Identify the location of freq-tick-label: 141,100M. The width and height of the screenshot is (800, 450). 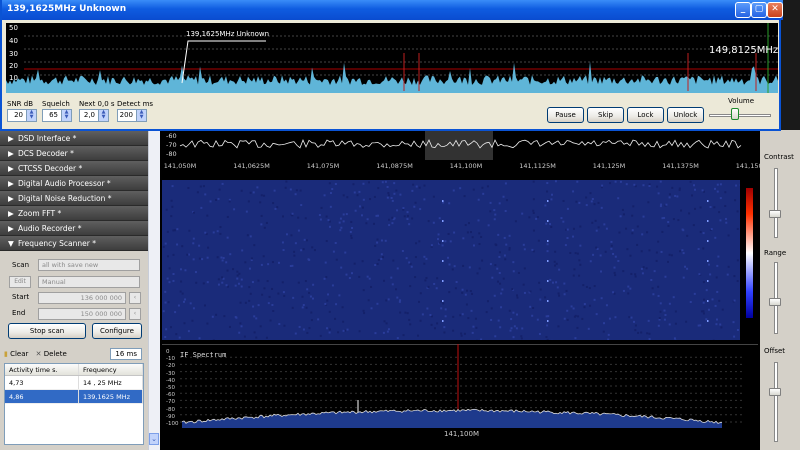
(466, 166).